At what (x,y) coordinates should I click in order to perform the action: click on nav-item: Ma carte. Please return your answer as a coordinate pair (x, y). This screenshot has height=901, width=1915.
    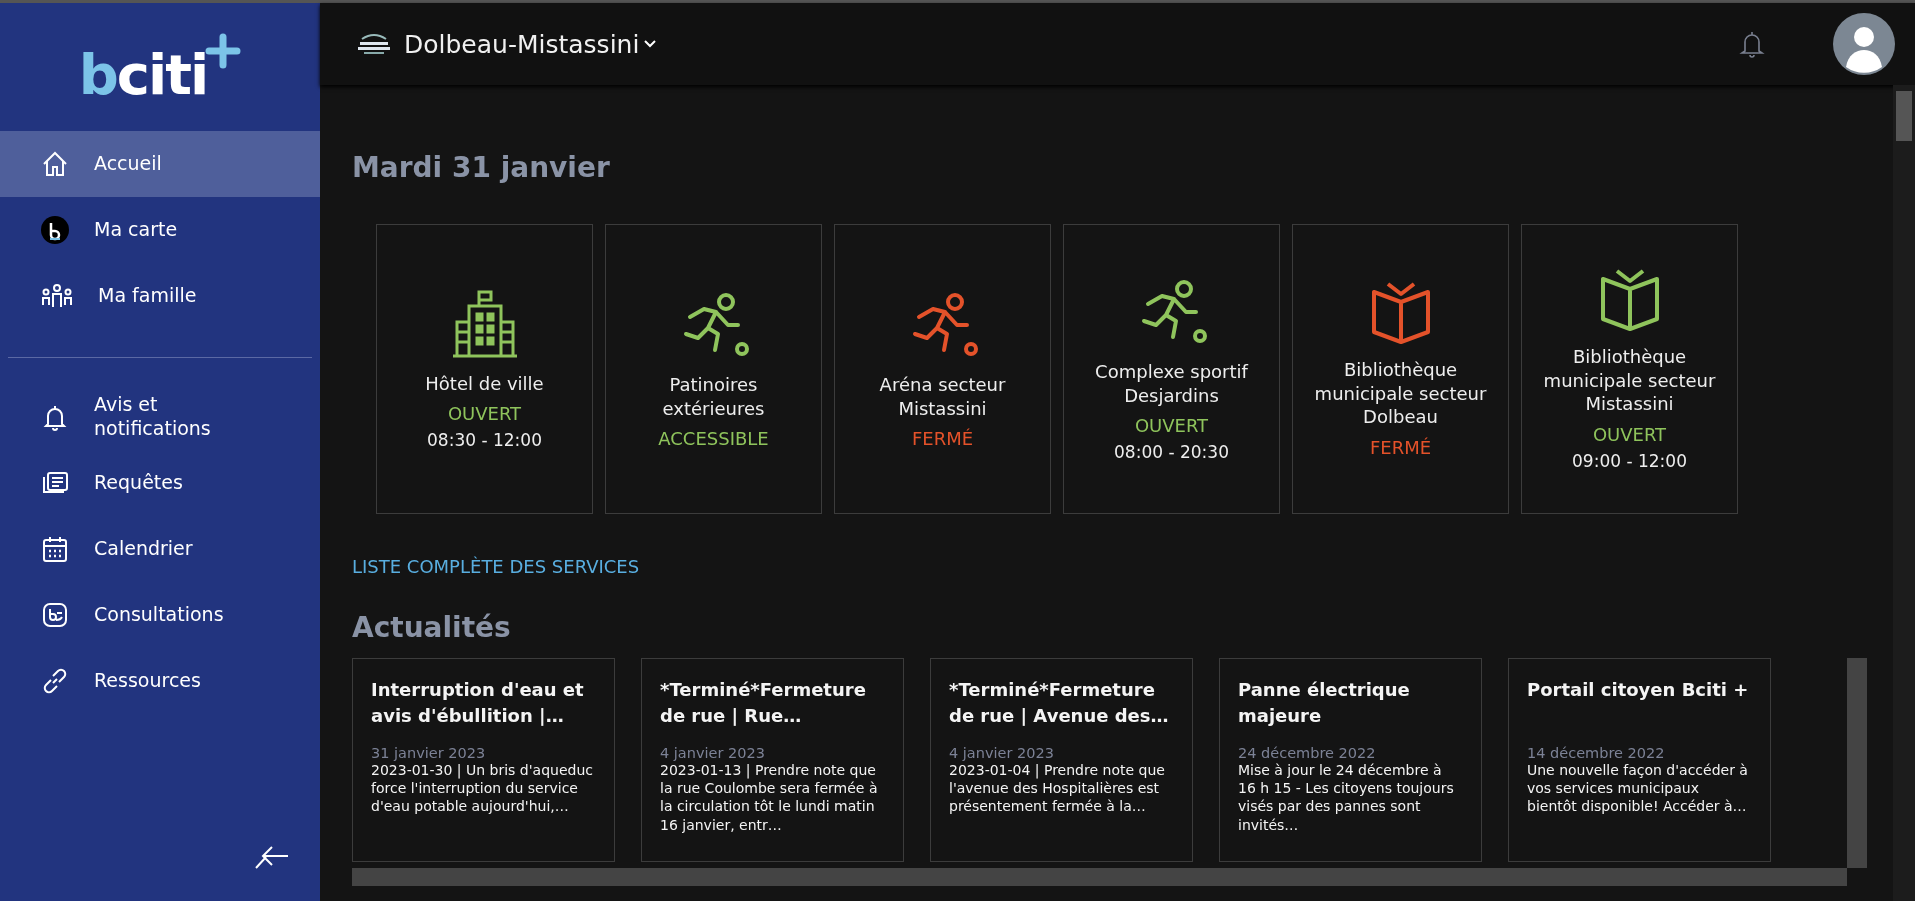
    Looking at the image, I should click on (160, 230).